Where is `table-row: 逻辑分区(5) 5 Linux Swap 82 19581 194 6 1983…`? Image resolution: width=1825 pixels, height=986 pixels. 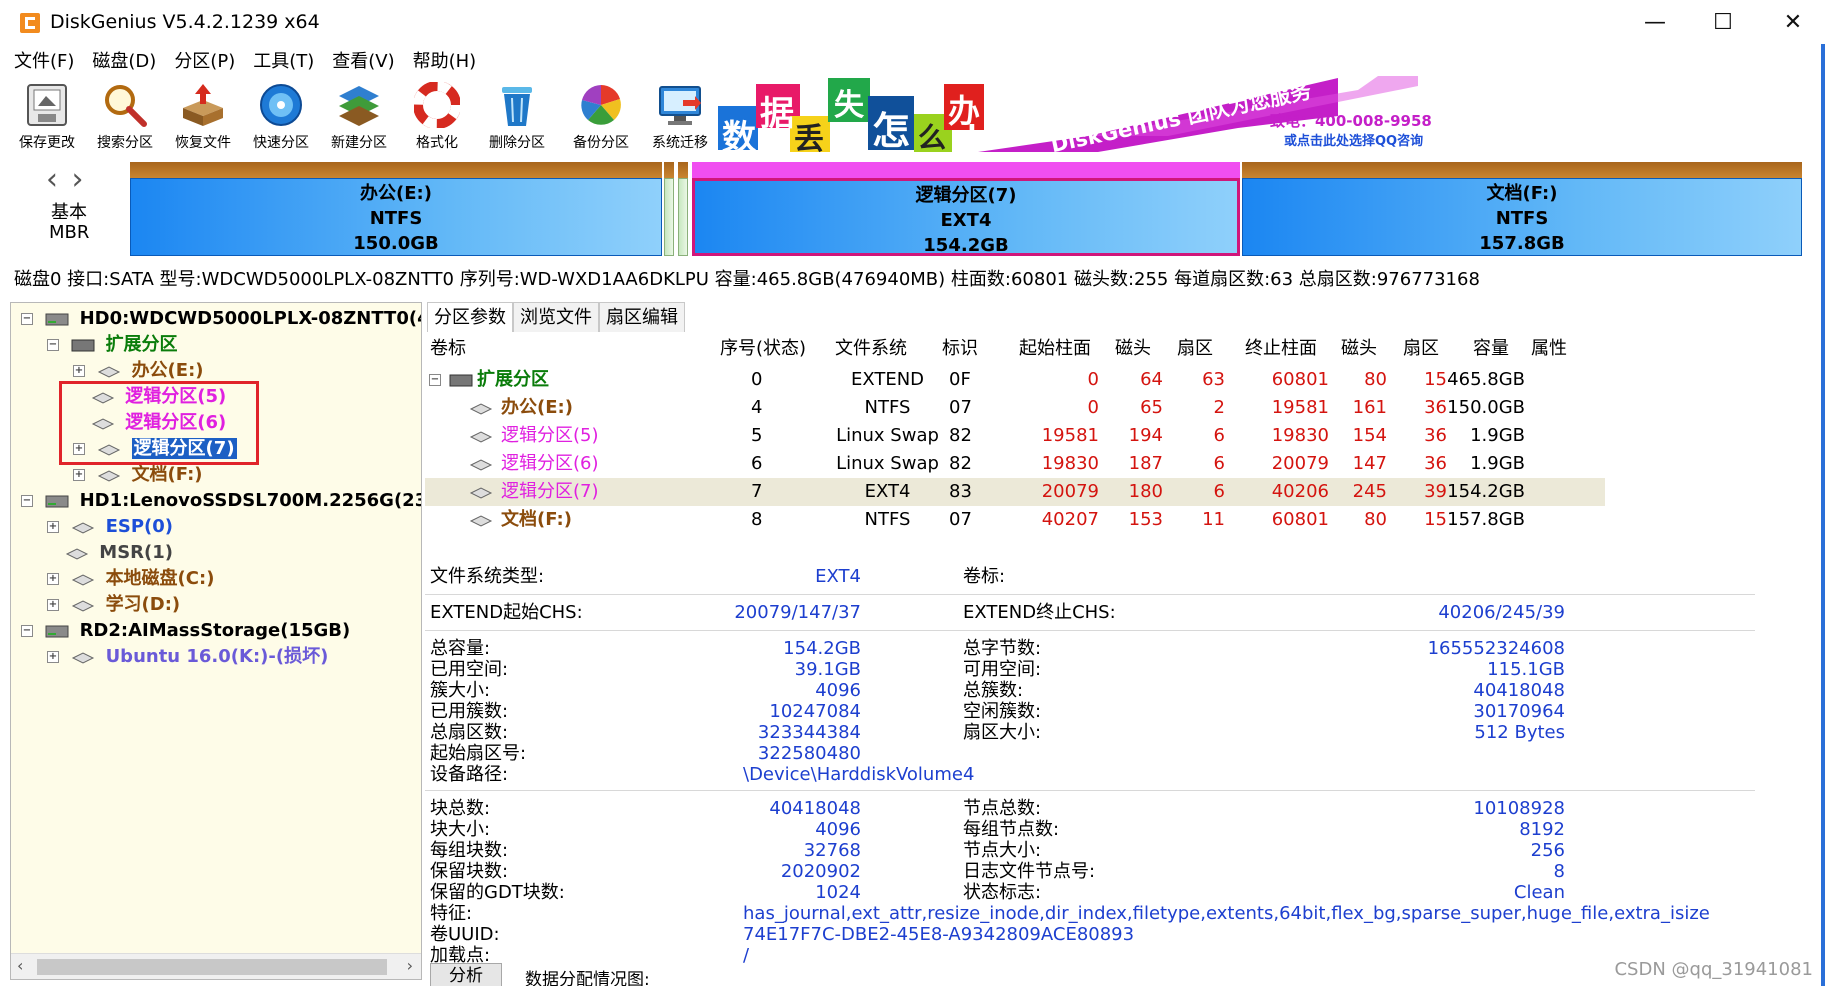
table-row: 逻辑分区(5) 5 Linux Swap 82 19581 194 6 1983… is located at coordinates (1015, 436).